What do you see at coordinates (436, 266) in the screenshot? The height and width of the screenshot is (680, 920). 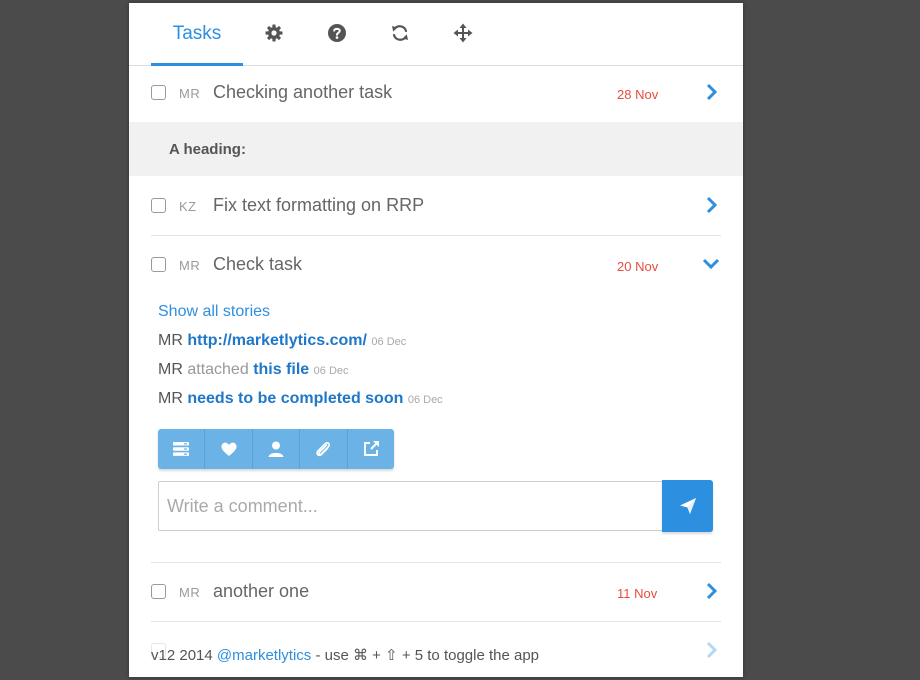 I see `task-row-expanded: MR Check task 20 Nov` at bounding box center [436, 266].